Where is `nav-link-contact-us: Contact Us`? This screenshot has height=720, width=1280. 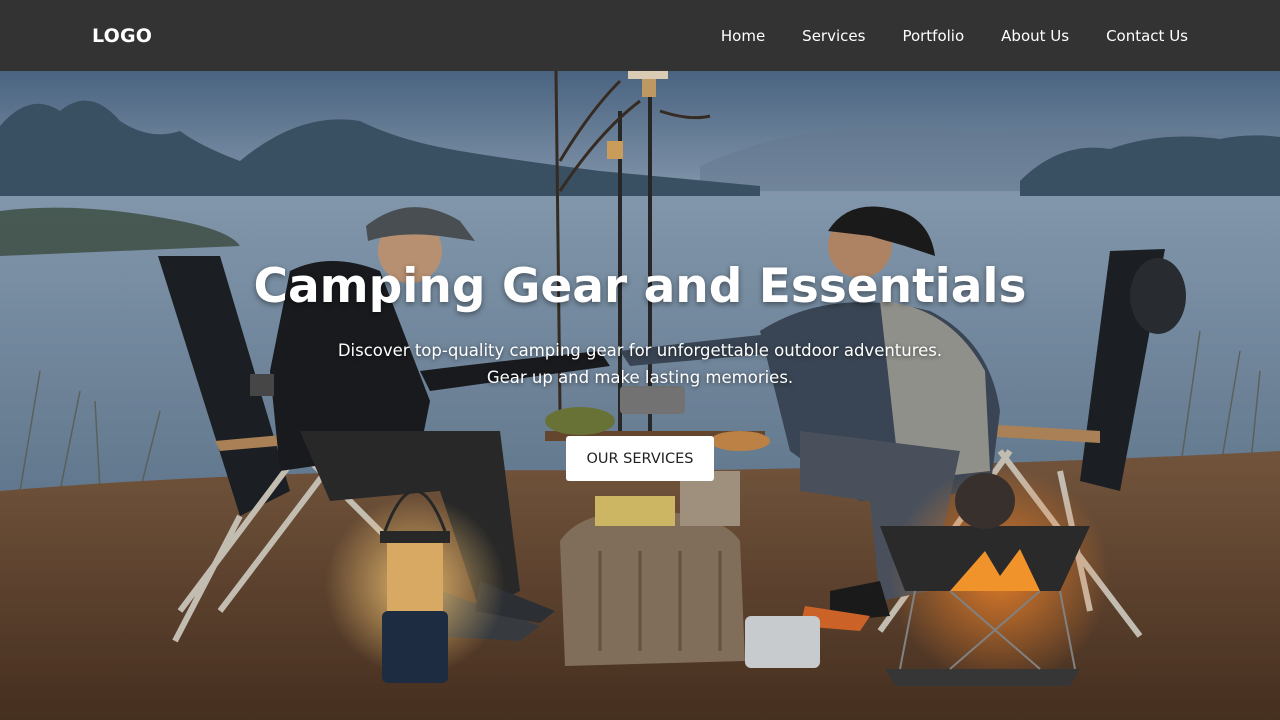
nav-link-contact-us: Contact Us is located at coordinates (1147, 36).